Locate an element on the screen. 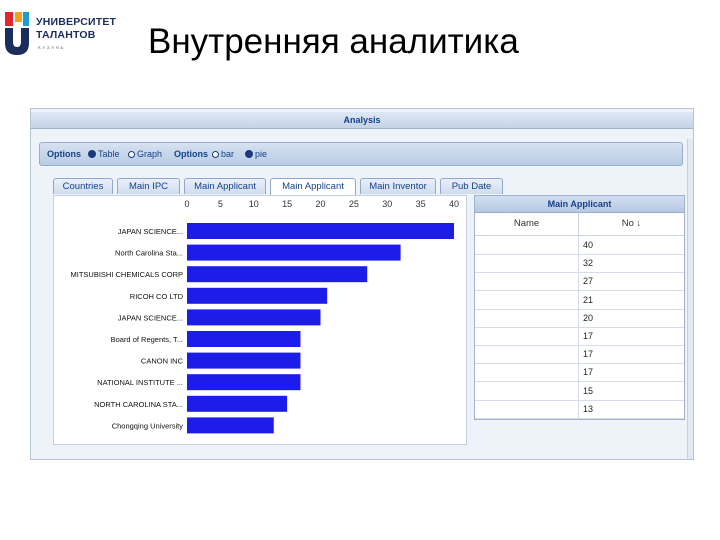 The height and width of the screenshot is (540, 720). x-tick-label: 10 is located at coordinates (254, 204).